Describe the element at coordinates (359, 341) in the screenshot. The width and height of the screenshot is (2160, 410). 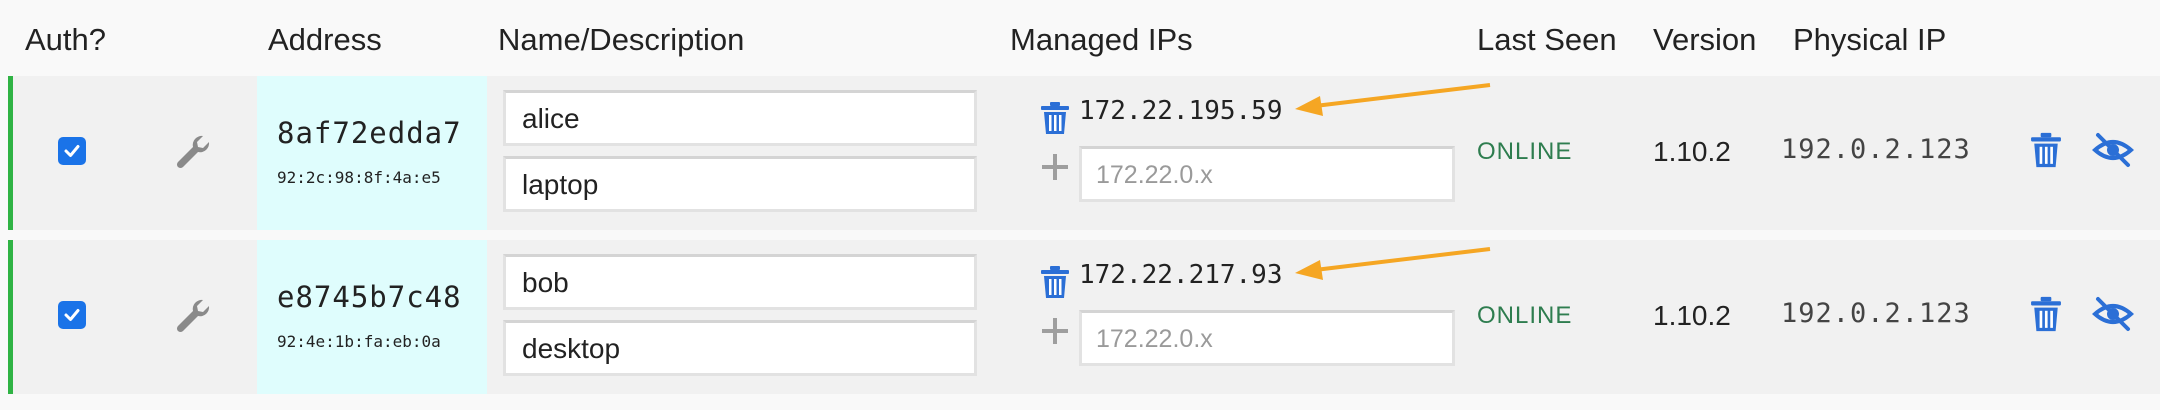
I see `mac-address: 92:4e:1b:fa:eb:0a` at that location.